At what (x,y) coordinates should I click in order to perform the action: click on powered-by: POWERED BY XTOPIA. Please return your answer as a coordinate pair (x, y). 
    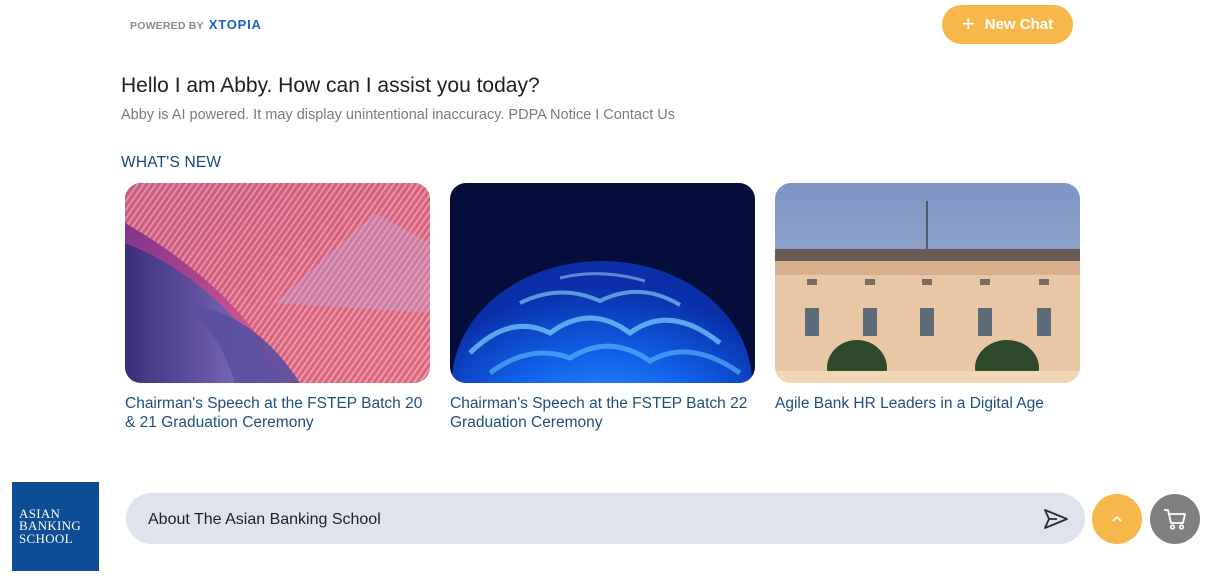
    Looking at the image, I should click on (196, 24).